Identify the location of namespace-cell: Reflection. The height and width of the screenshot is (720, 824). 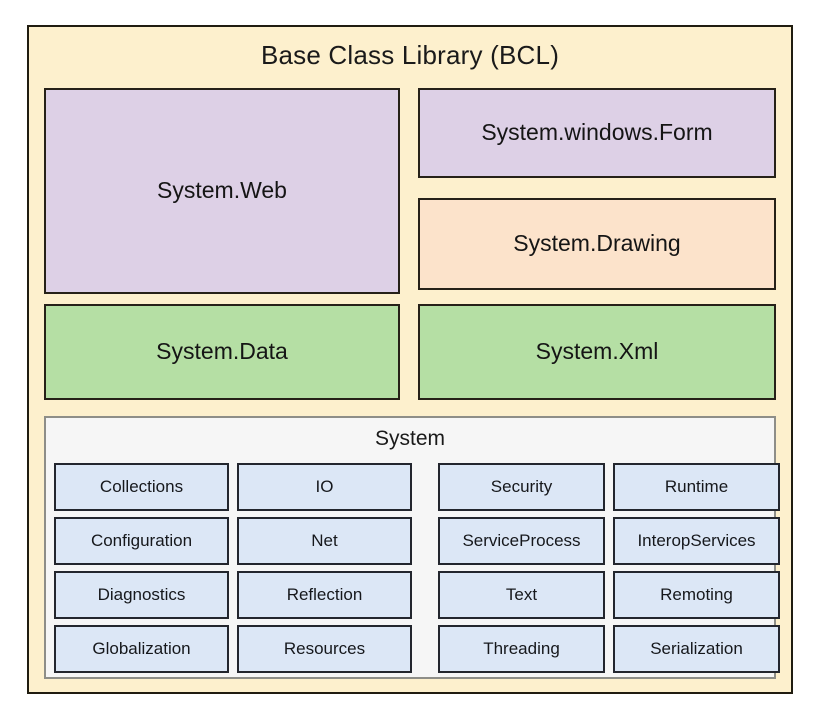
(324, 595).